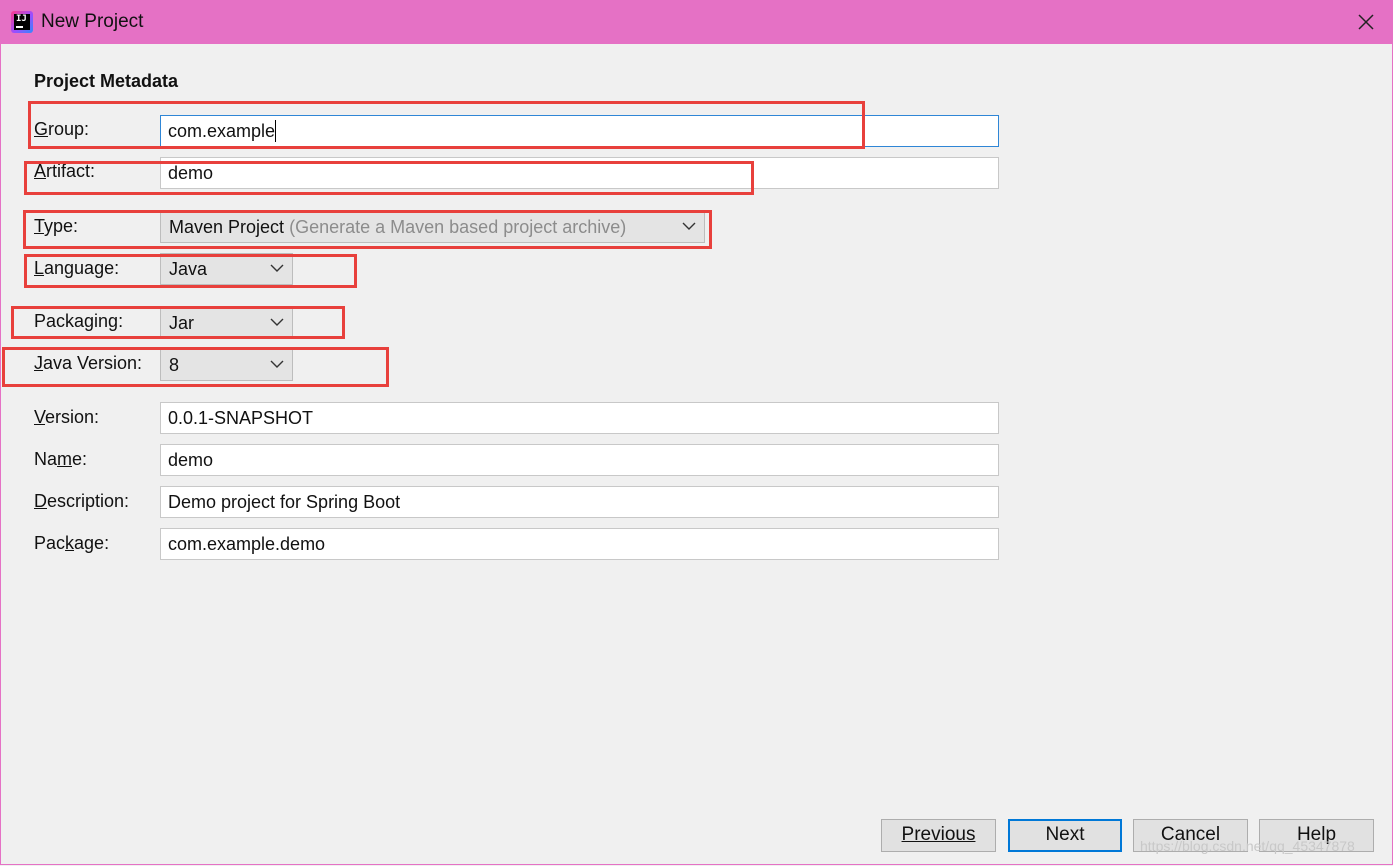 This screenshot has height=866, width=1393. Describe the element at coordinates (79, 321) in the screenshot. I see `packaging-label: Packaging:` at that location.